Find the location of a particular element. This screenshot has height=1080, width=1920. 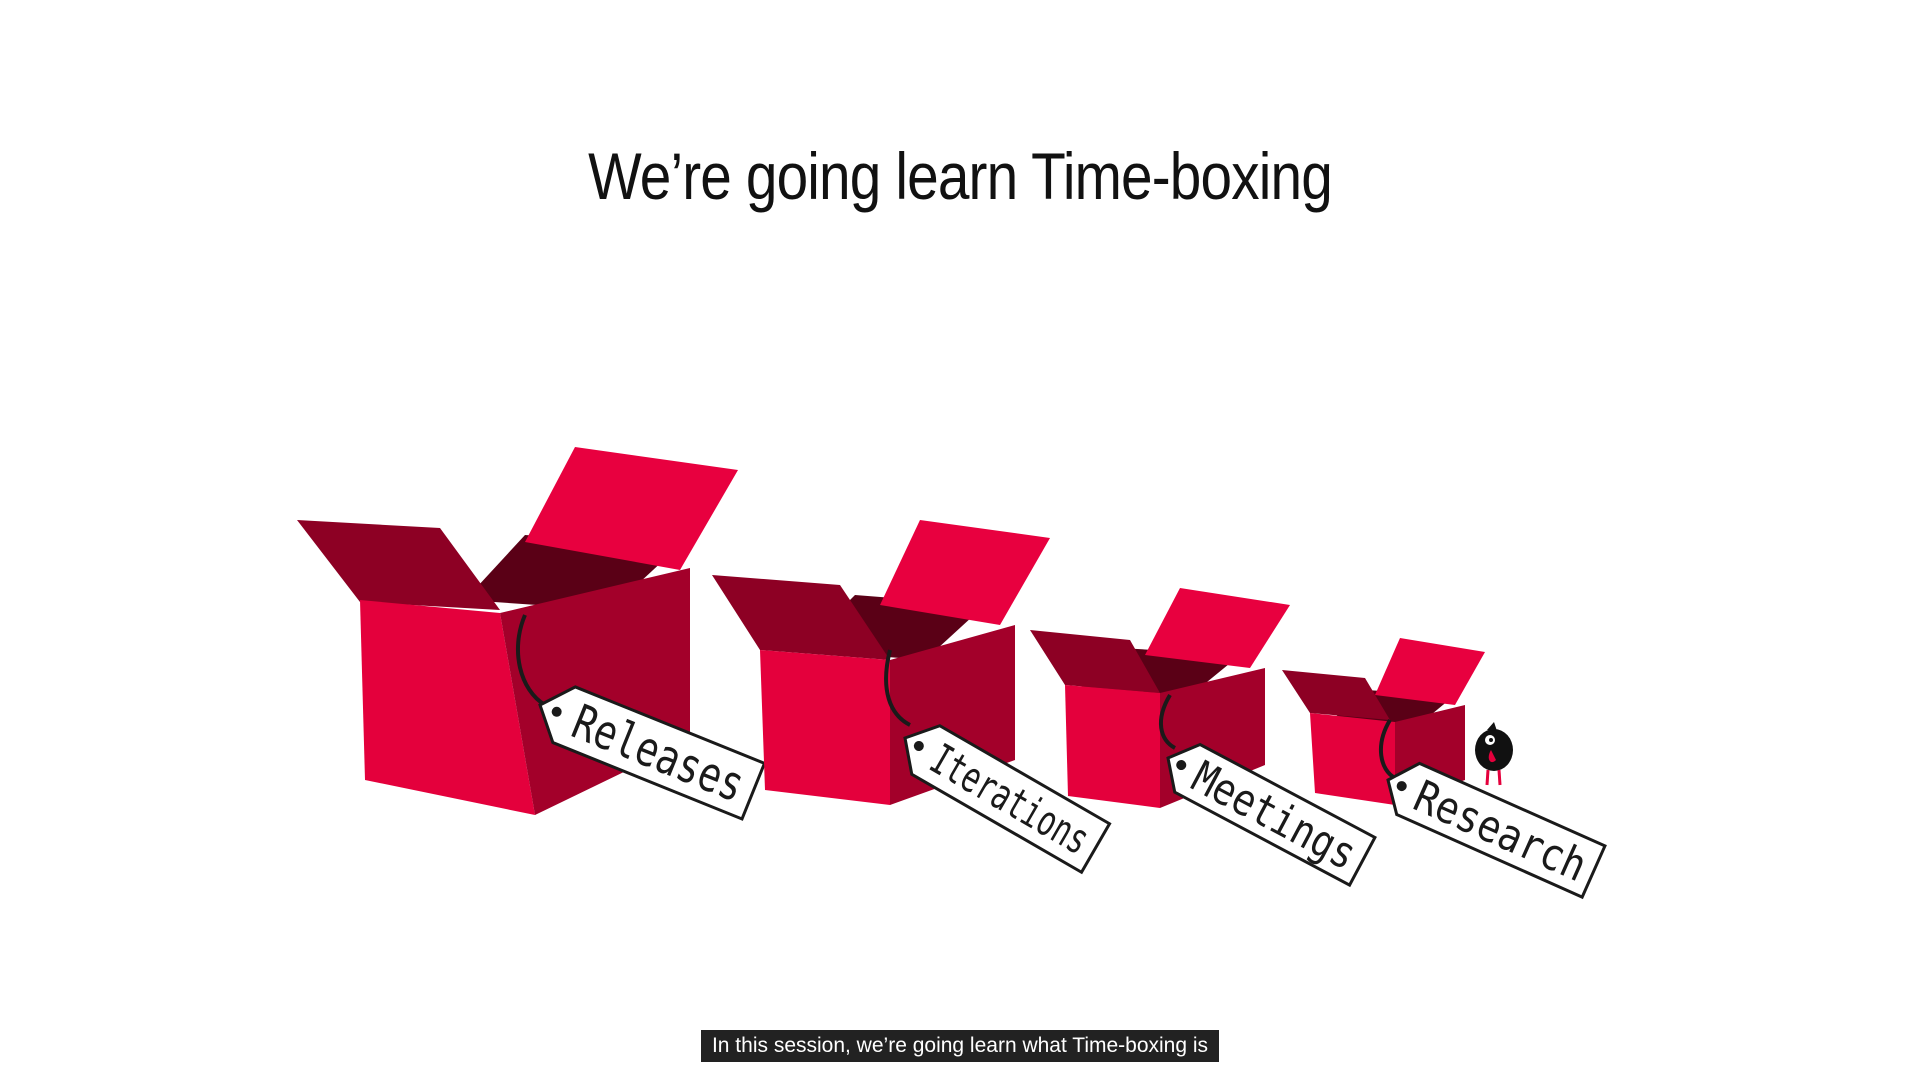

box-iterations: Iterations is located at coordinates (912, 697).